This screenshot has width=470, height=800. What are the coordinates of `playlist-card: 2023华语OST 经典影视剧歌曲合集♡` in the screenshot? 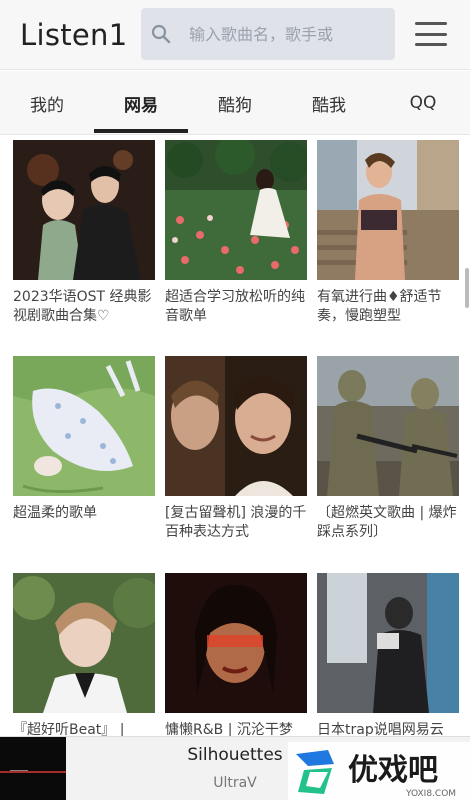 It's located at (84, 234).